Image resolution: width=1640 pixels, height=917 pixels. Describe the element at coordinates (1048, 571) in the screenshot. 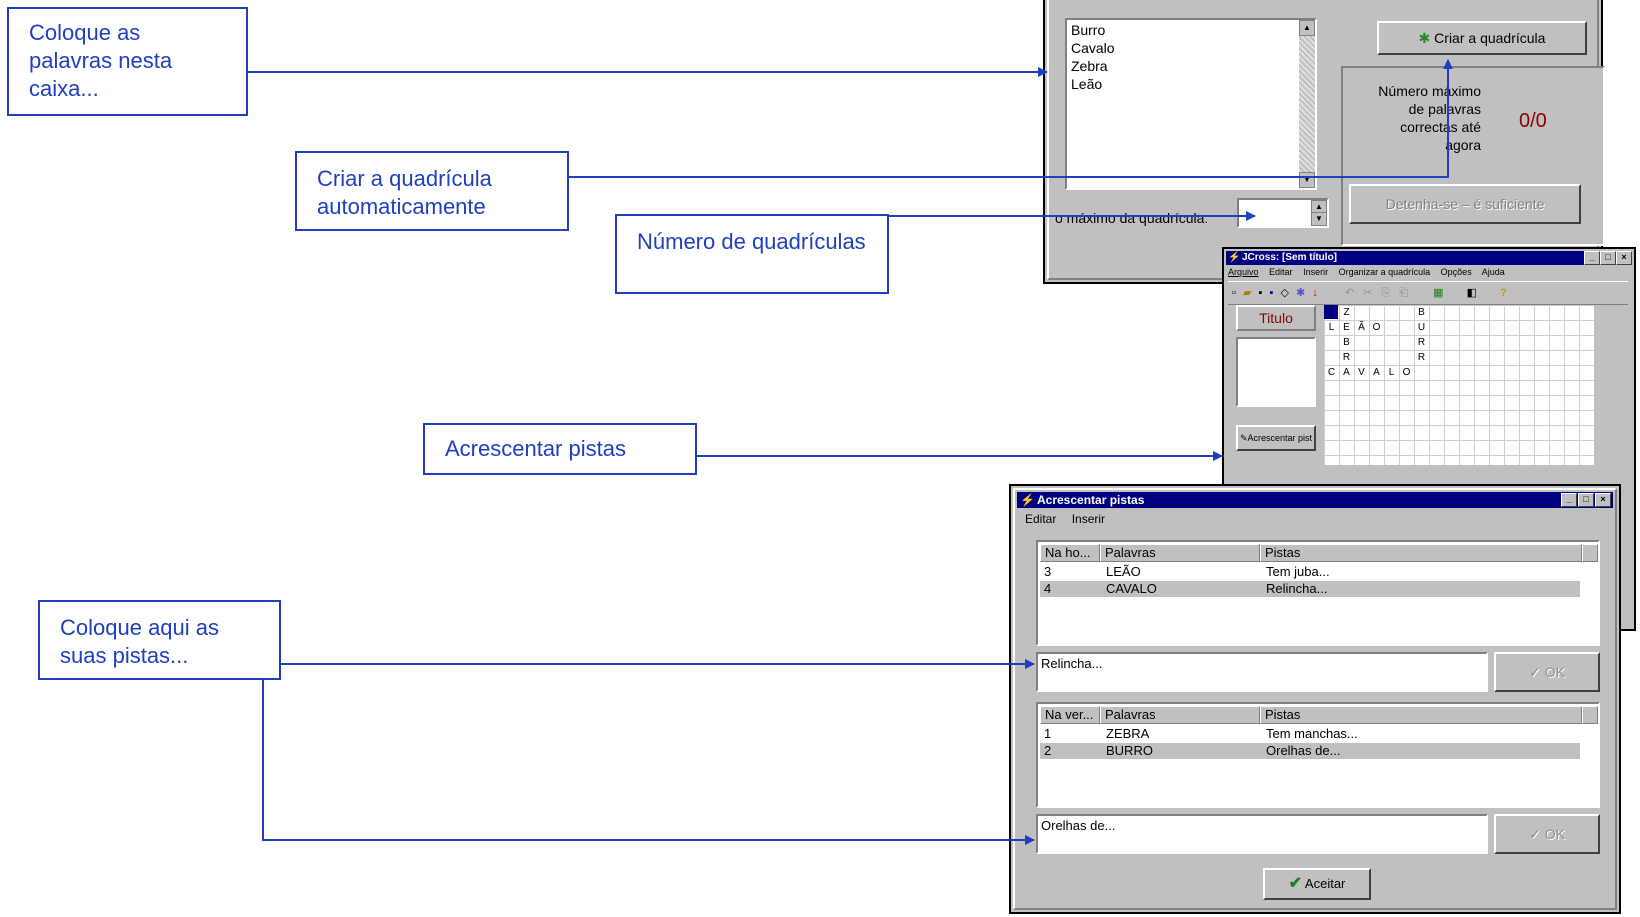

I see `row-number: 3` at that location.